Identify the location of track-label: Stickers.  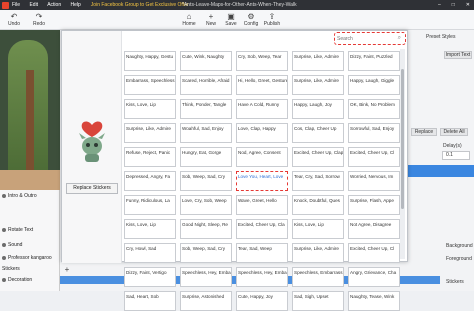
(11, 269).